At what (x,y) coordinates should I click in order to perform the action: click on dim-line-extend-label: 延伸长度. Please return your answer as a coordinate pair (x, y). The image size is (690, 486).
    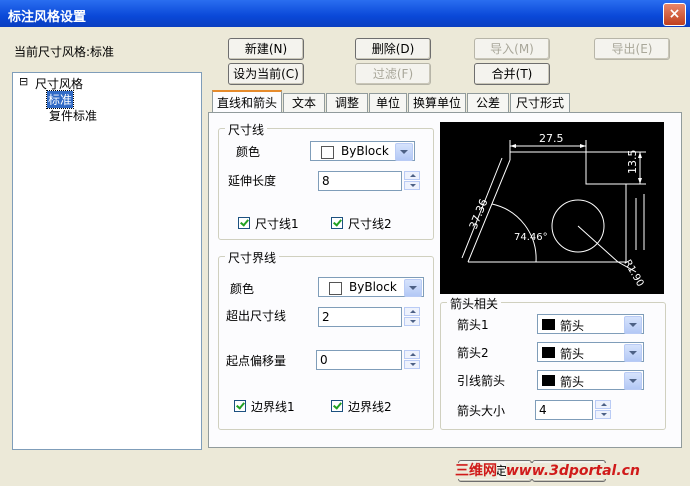
    Looking at the image, I should click on (252, 181).